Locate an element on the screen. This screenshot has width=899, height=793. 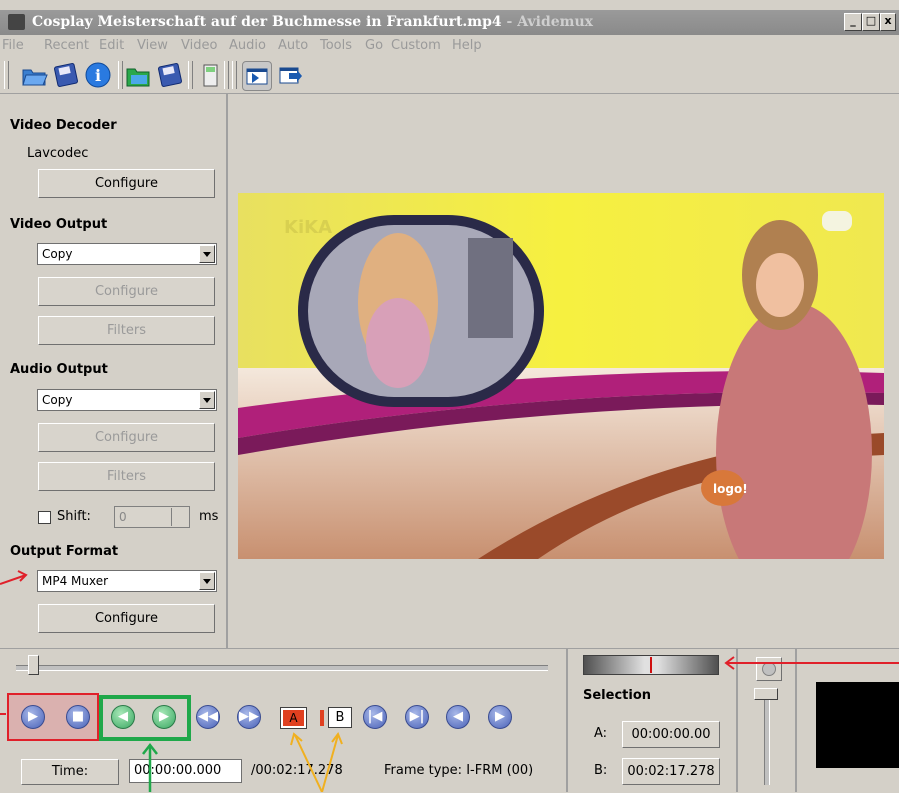
green-arrow is located at coordinates (150, 767).